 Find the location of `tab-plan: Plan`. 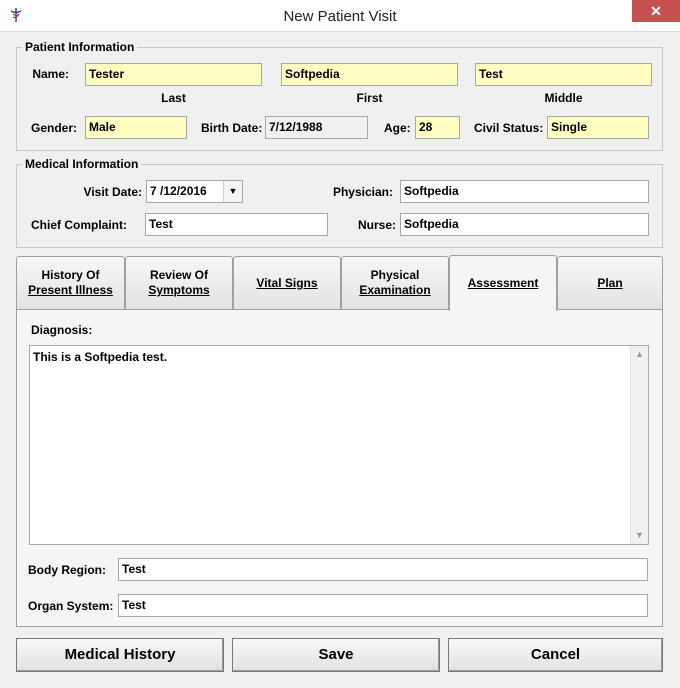

tab-plan: Plan is located at coordinates (610, 282).